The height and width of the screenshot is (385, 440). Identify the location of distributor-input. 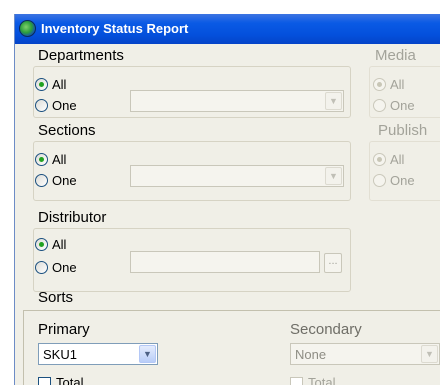
(225, 262).